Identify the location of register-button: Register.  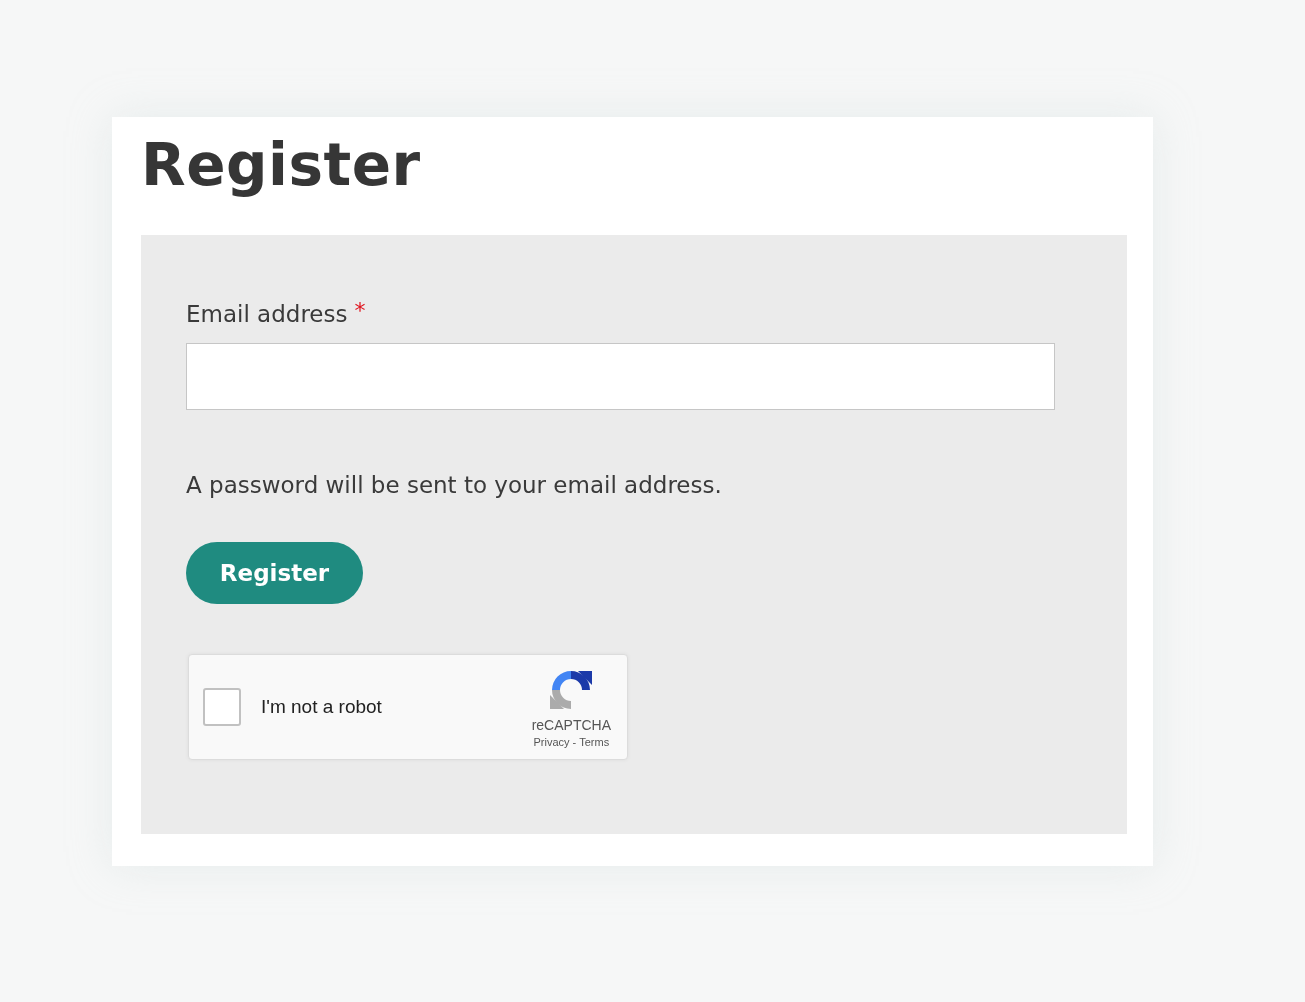
(274, 573).